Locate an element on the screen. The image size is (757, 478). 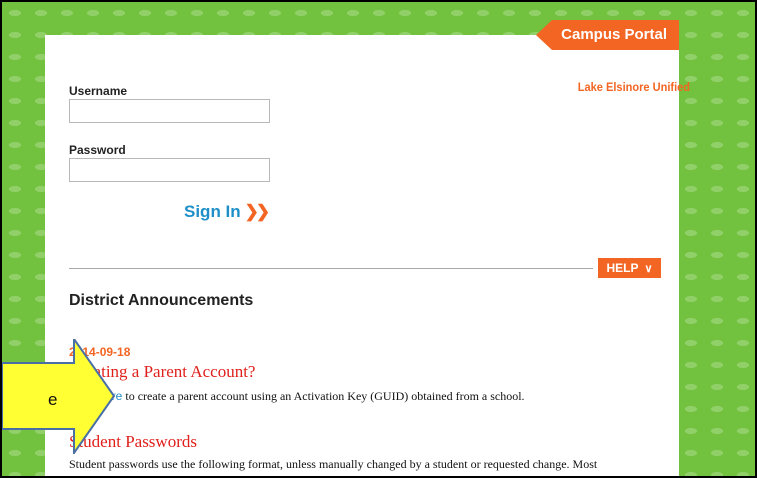
help-button: HELP ∨ is located at coordinates (629, 268).